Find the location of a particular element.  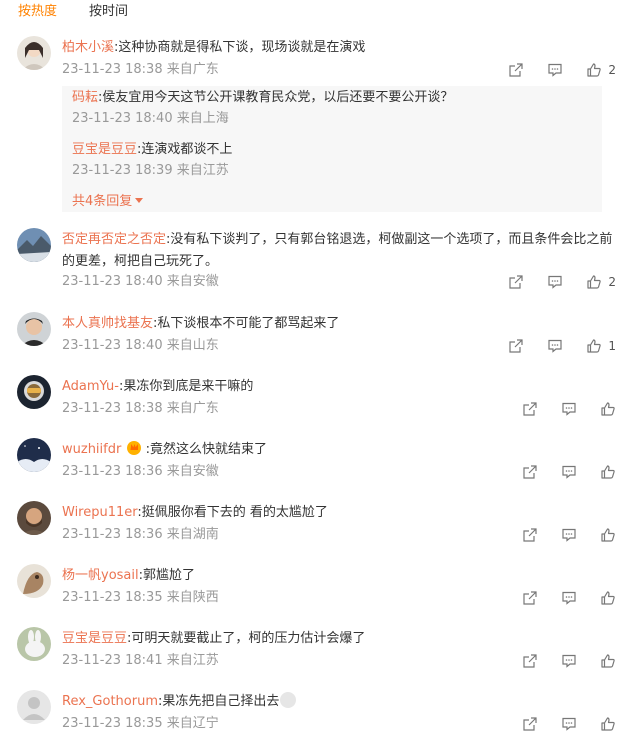

comment-author: AdamYu- is located at coordinates (90, 386).